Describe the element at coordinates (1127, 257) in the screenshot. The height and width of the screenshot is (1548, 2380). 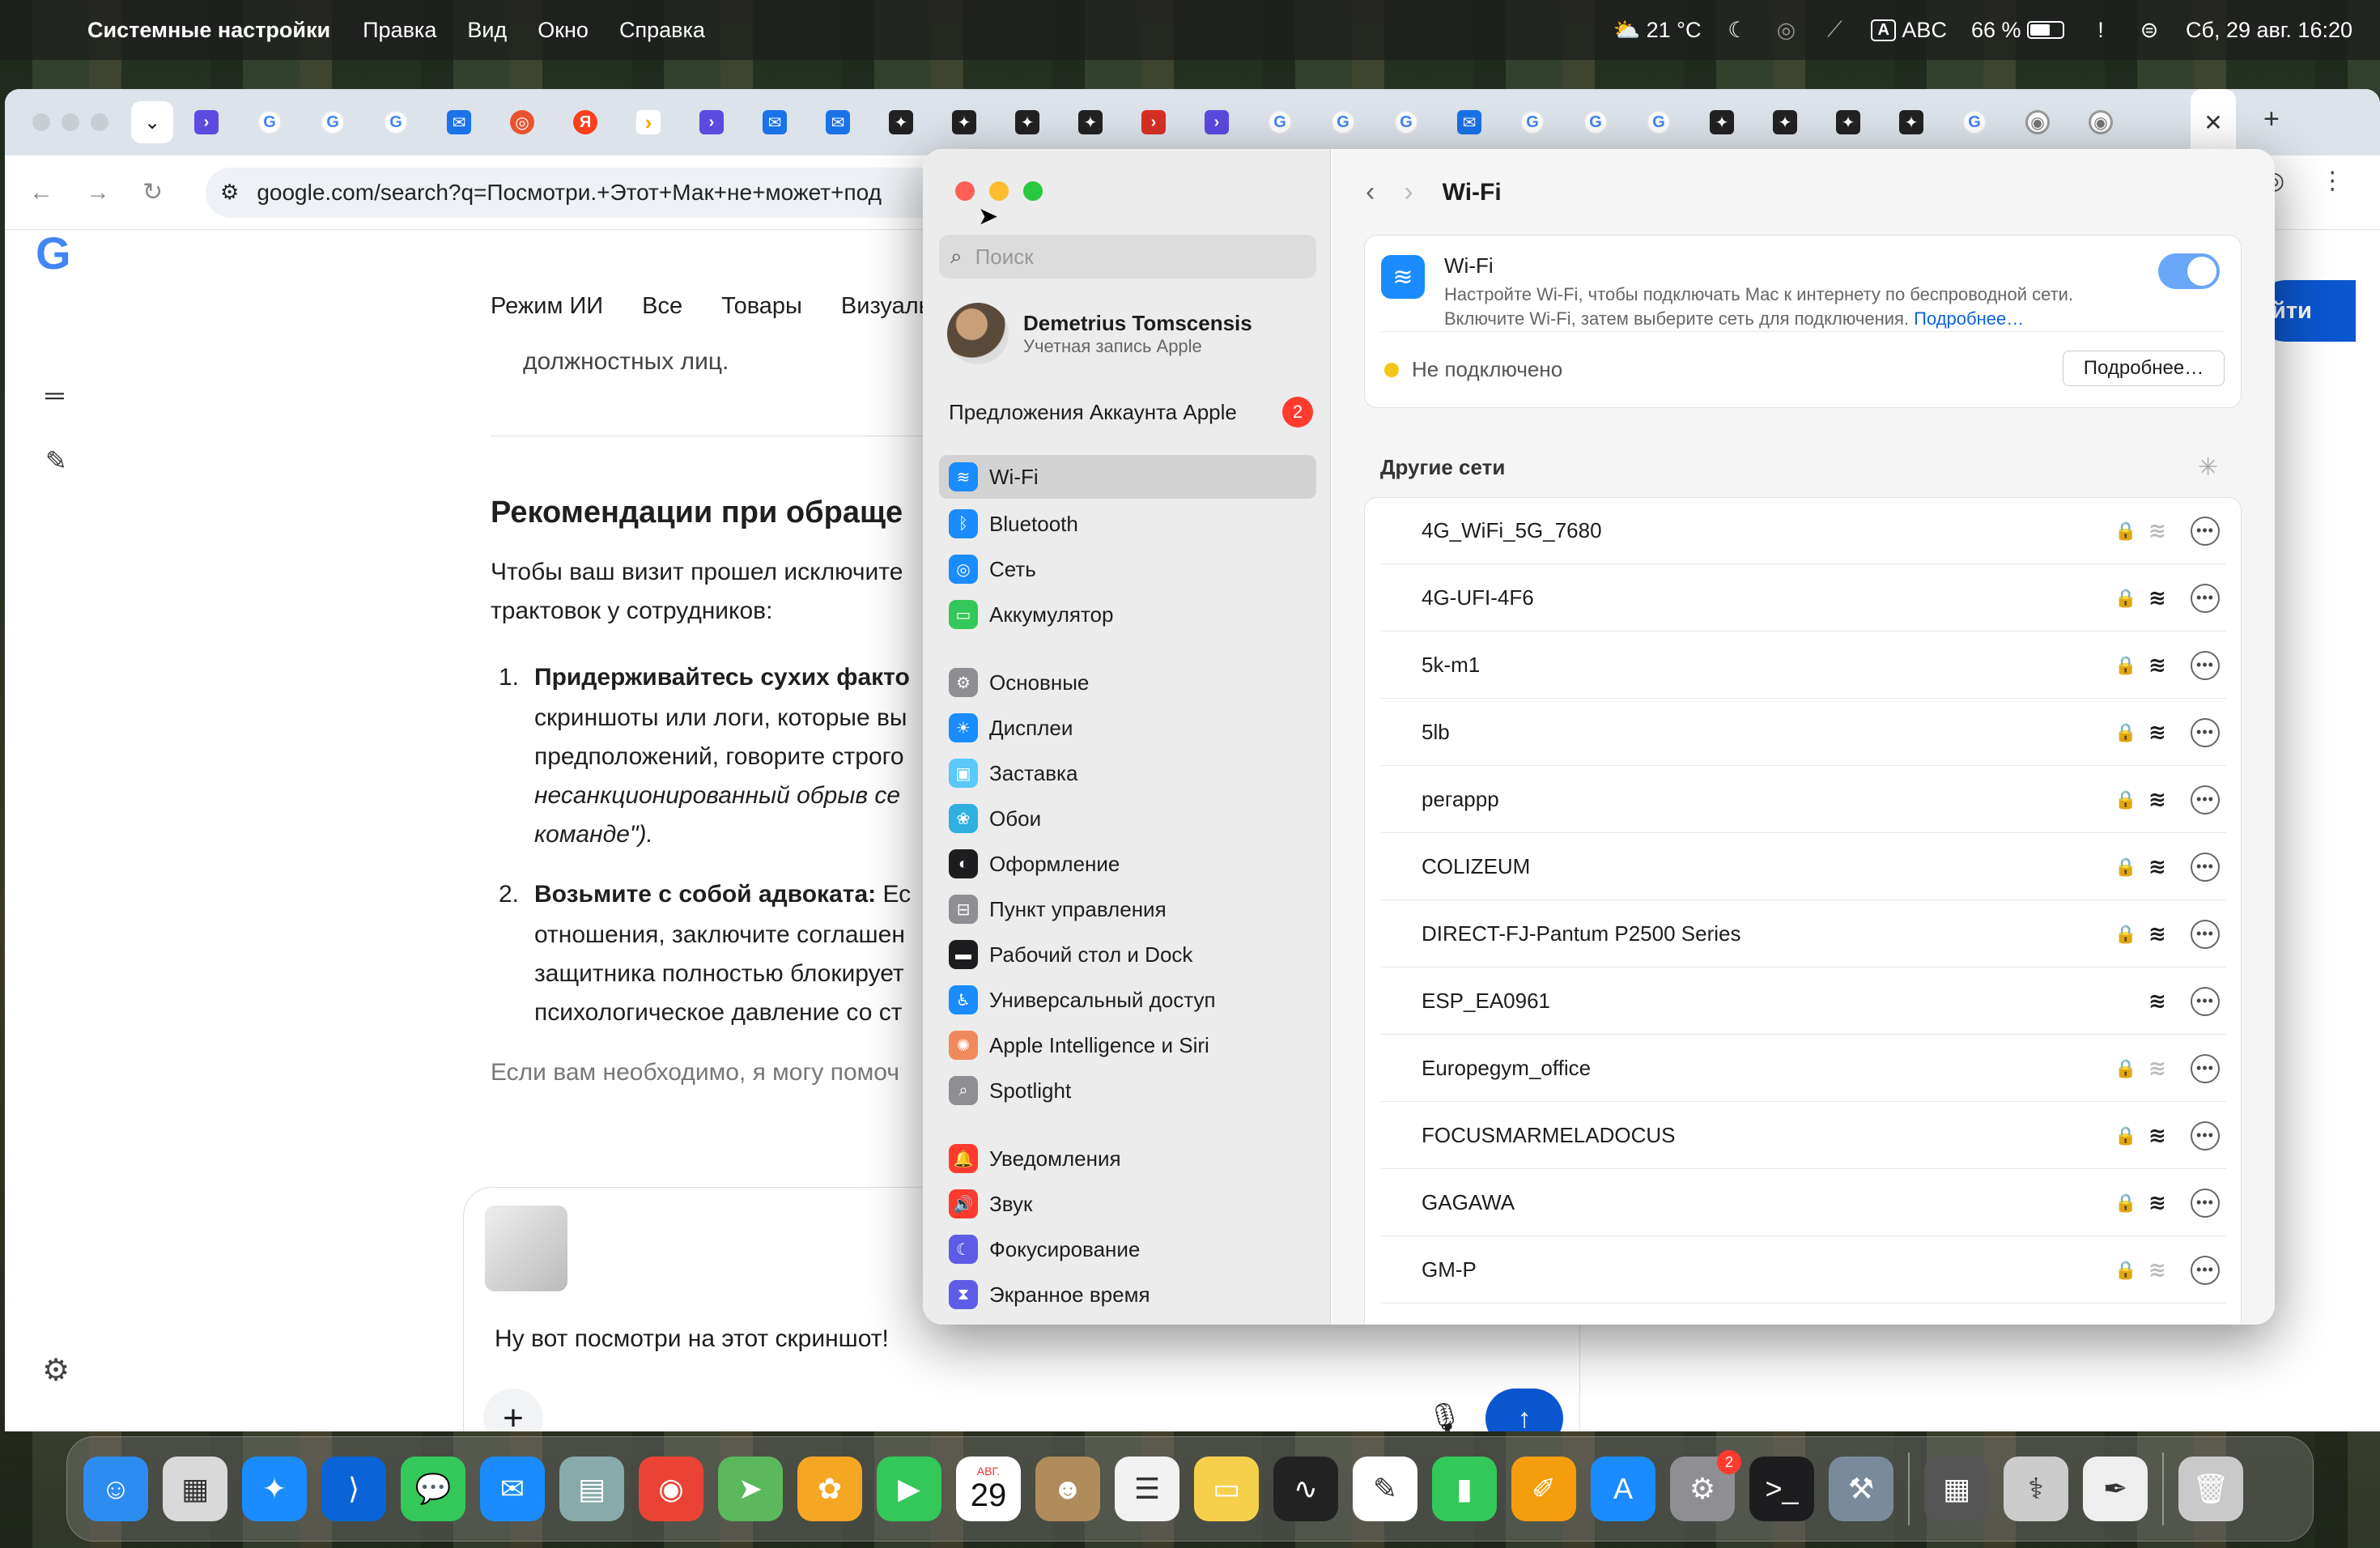
I see `settings-search-input: ⌕ Поиск` at that location.